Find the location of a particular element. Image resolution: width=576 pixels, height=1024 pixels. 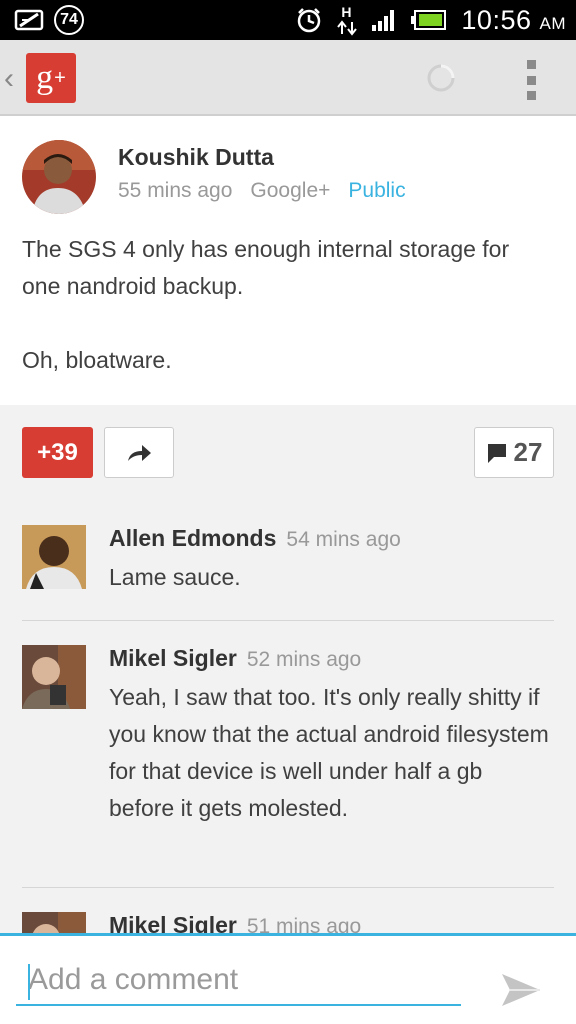

spinner-icon is located at coordinates (441, 78).